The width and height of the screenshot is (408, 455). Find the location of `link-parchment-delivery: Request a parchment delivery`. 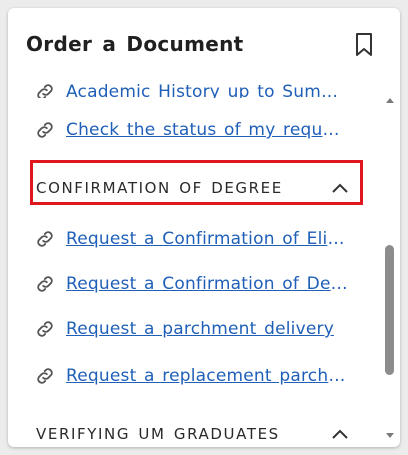

link-parchment-delivery: Request a parchment delivery is located at coordinates (191, 329).